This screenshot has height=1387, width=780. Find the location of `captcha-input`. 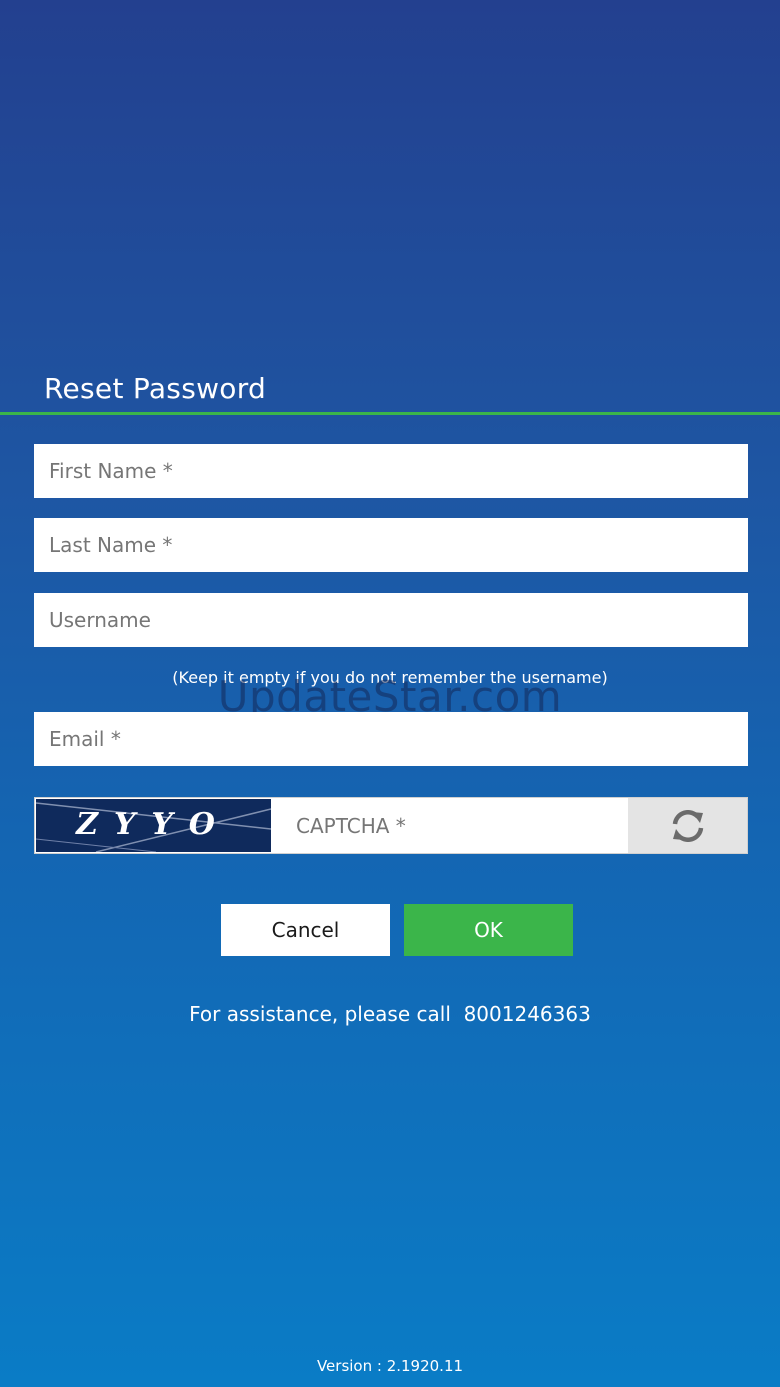

captcha-input is located at coordinates (450, 825).